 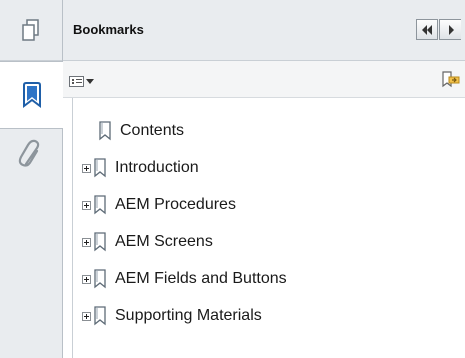 I want to click on options-menu-icon, so click(x=76, y=81).